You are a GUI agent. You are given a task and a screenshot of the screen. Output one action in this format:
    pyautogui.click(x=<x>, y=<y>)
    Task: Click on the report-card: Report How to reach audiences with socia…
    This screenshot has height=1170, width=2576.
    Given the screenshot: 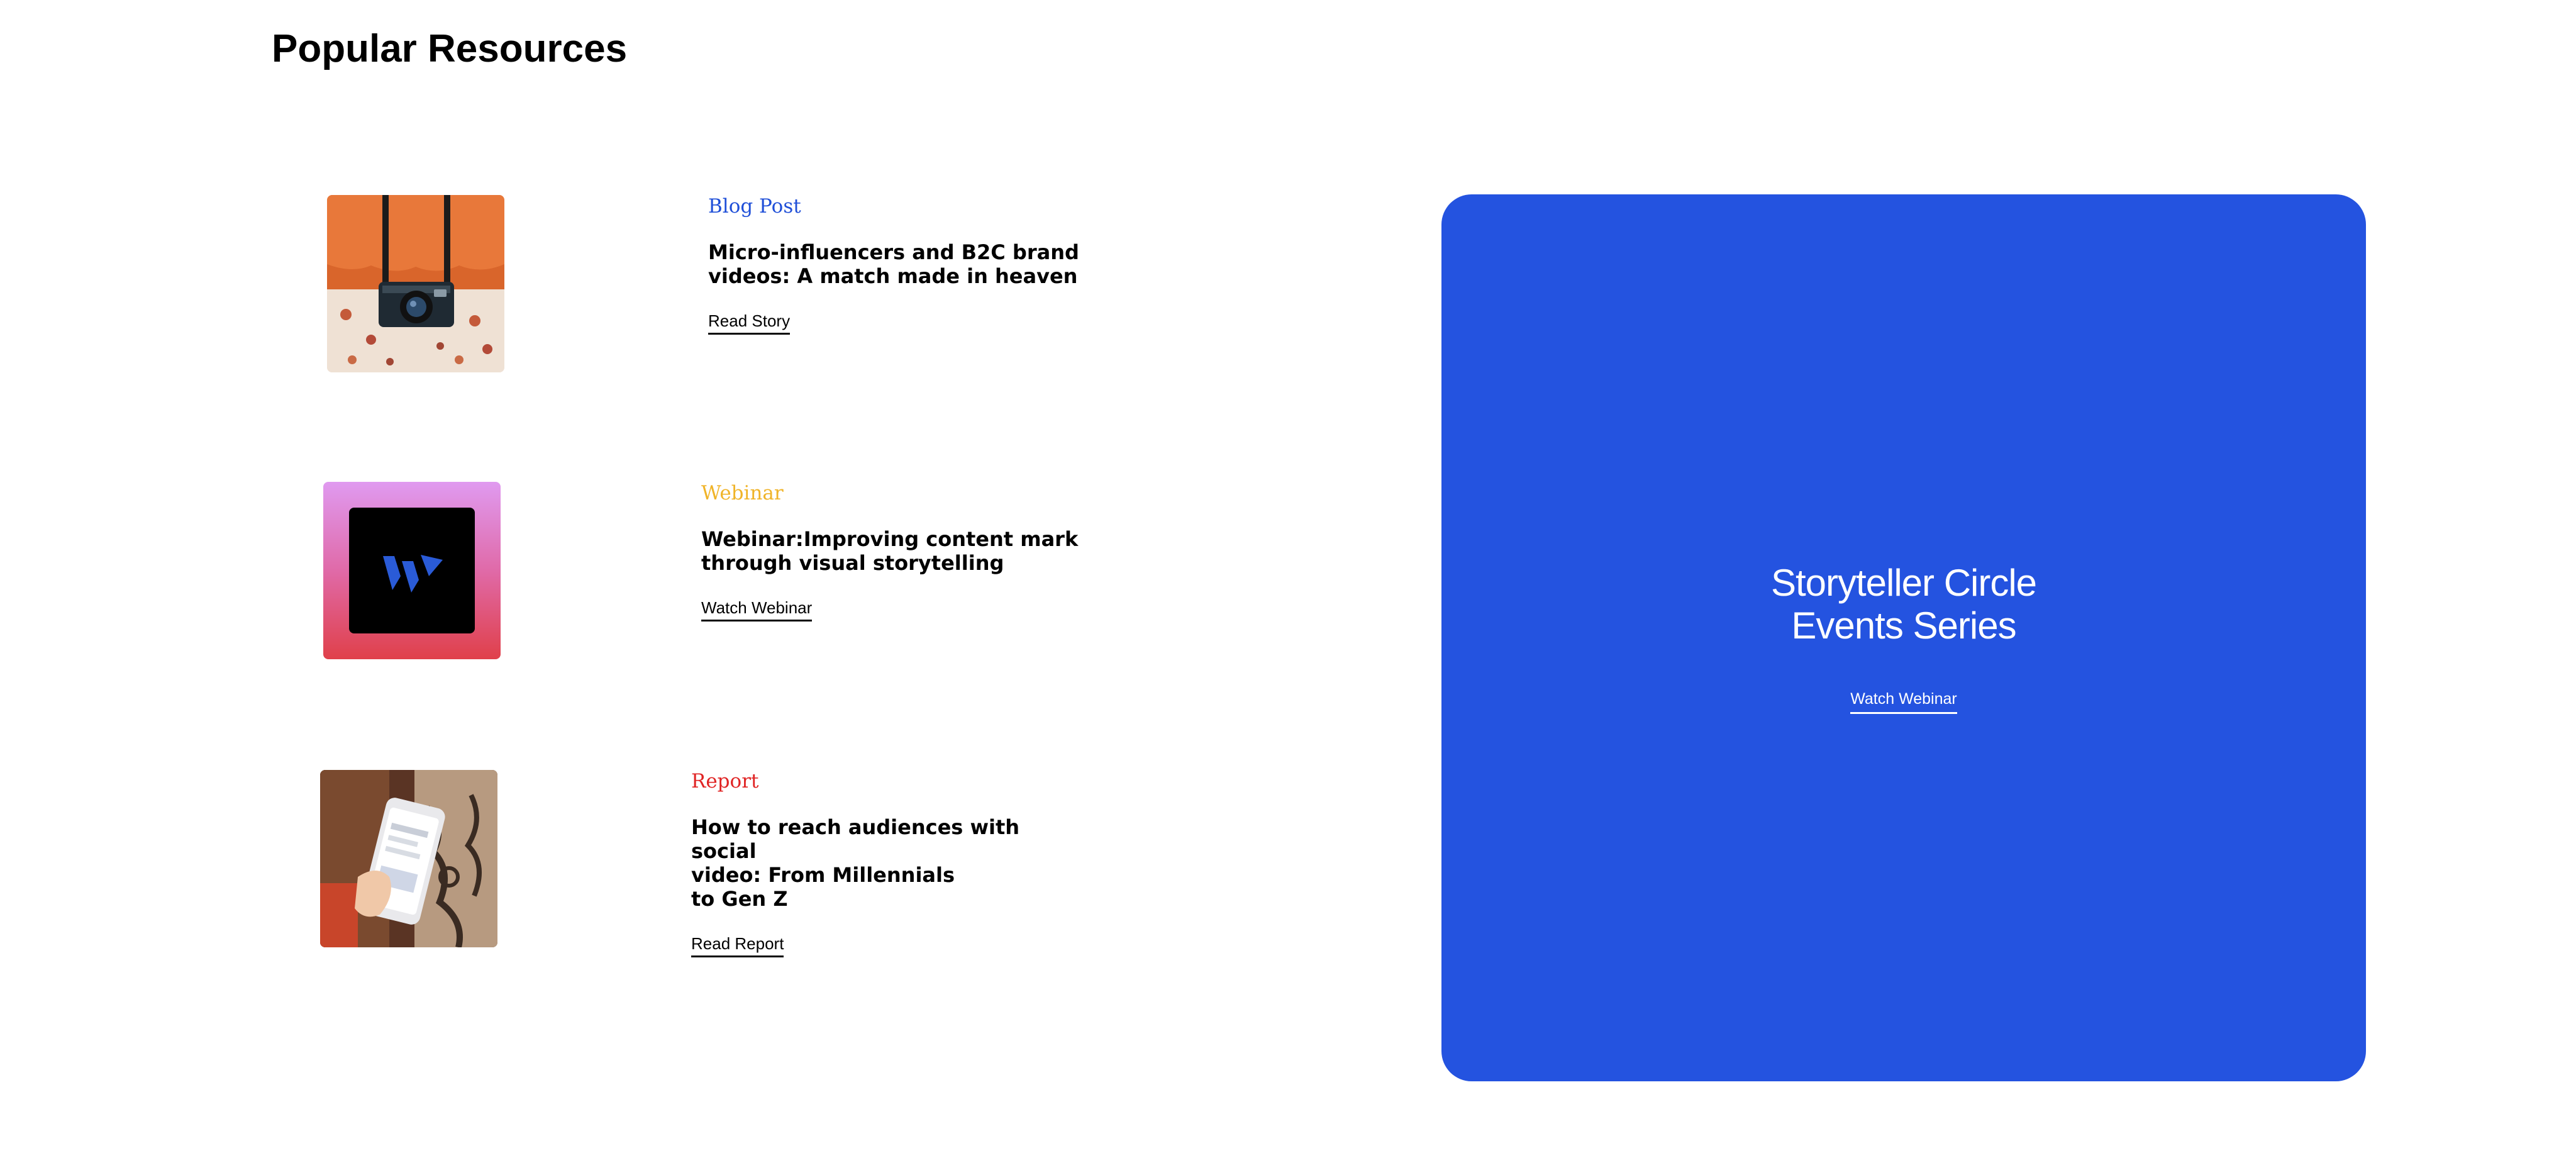 What is the action you would take?
    pyautogui.click(x=886, y=863)
    